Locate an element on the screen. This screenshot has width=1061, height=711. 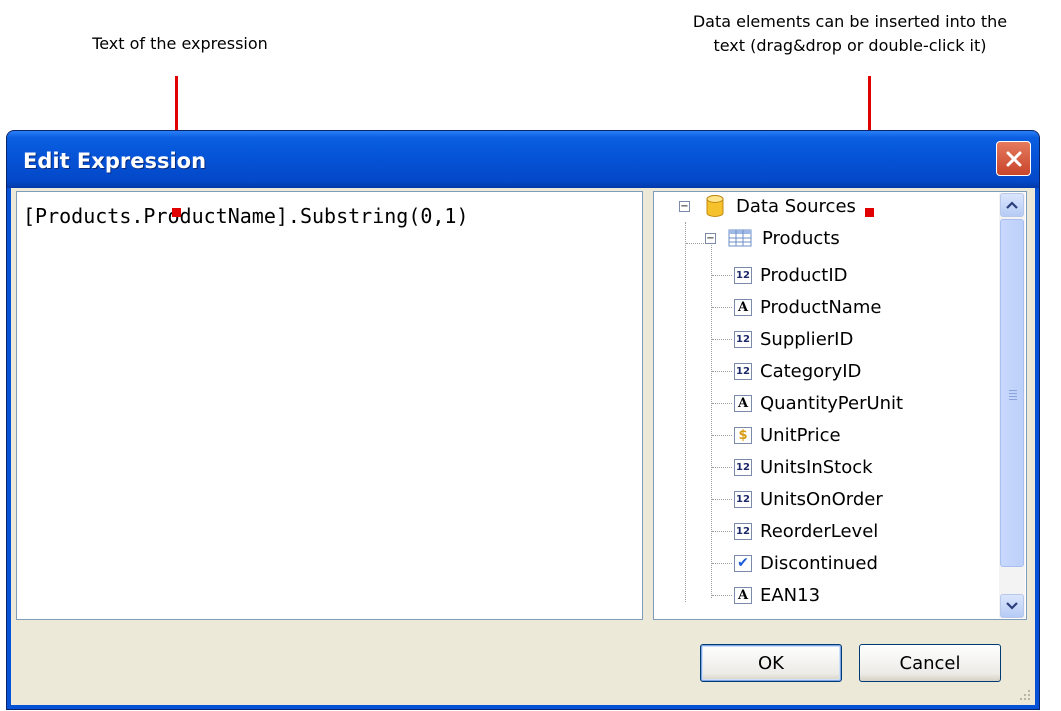
tree-field-ean13: A EAN13 is located at coordinates (777, 595).